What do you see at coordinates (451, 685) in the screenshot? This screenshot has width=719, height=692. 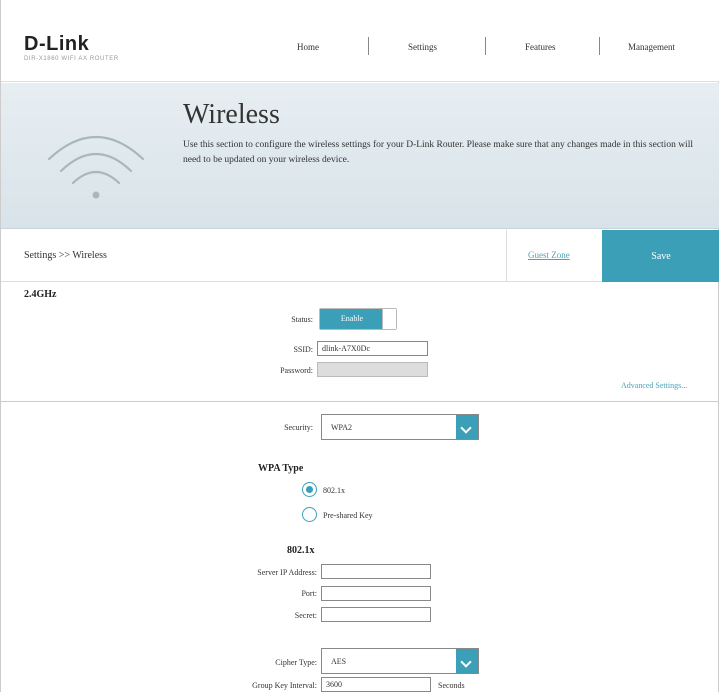 I see `group-key-interval-unit: Seconds` at bounding box center [451, 685].